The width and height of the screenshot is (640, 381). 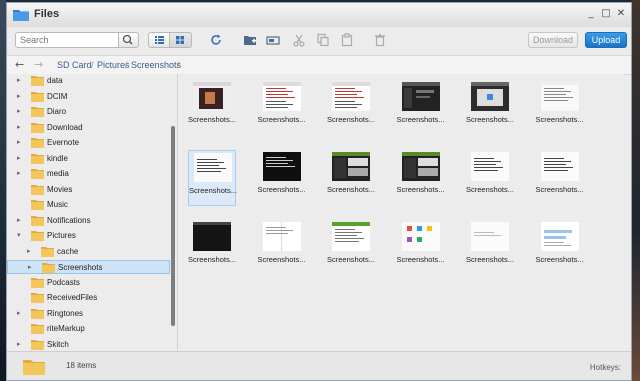 What do you see at coordinates (80, 267) in the screenshot?
I see `sidebar-item-label: Screenshots` at bounding box center [80, 267].